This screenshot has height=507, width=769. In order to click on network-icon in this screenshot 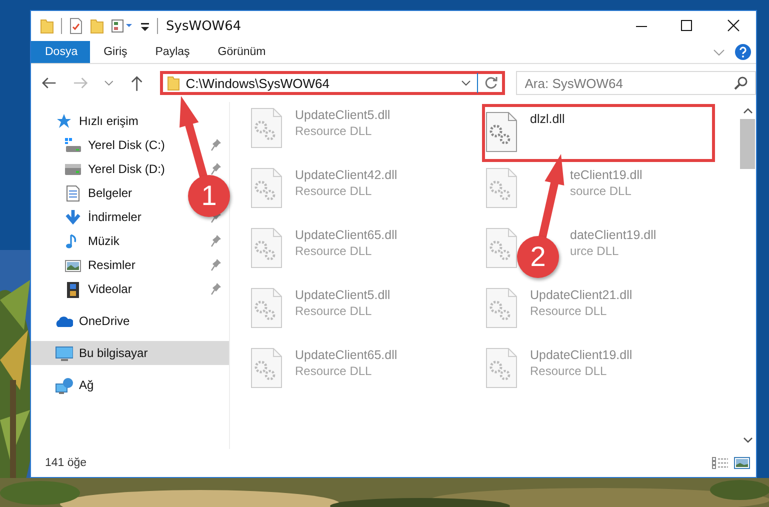, I will do `click(64, 385)`.